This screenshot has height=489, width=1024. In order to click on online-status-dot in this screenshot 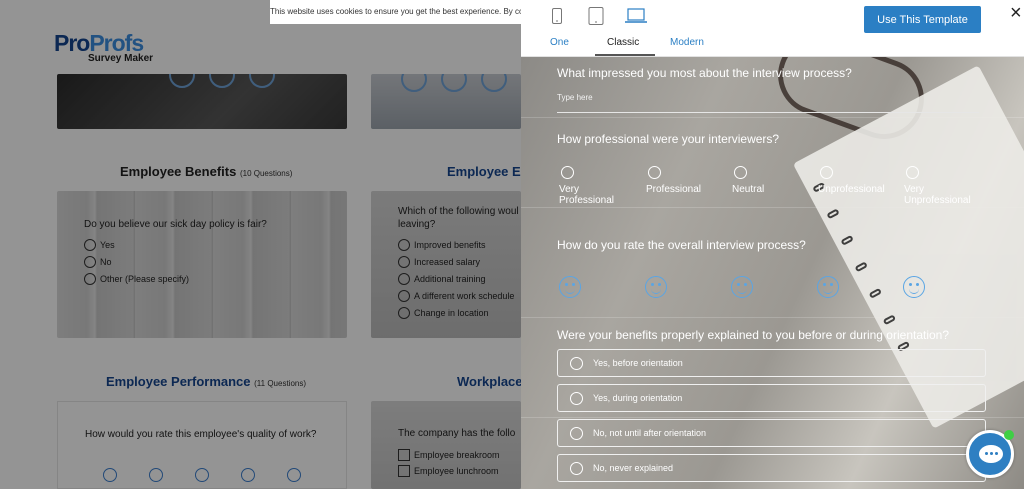, I will do `click(1009, 435)`.